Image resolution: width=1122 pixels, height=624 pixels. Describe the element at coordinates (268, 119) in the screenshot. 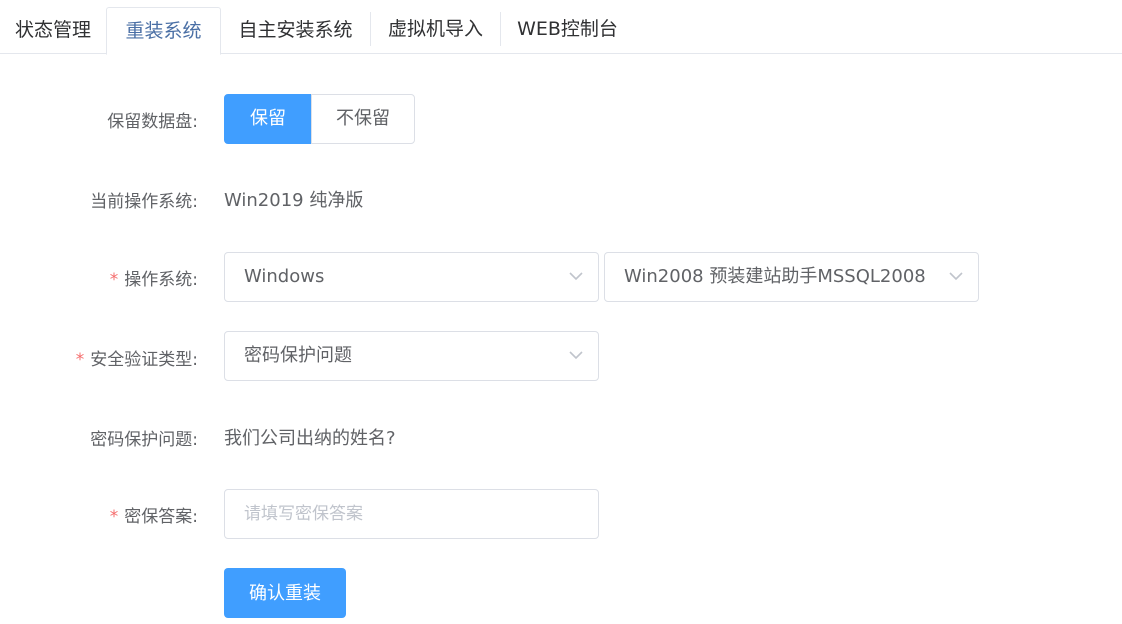

I see `keep-option-button: 保留` at that location.